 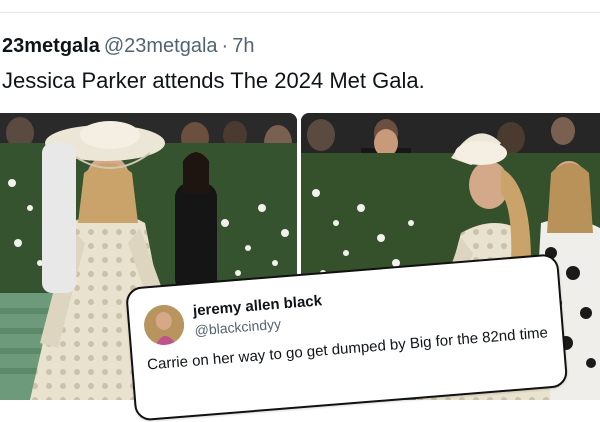 What do you see at coordinates (161, 46) in the screenshot?
I see `user-handle: @23metgala` at bounding box center [161, 46].